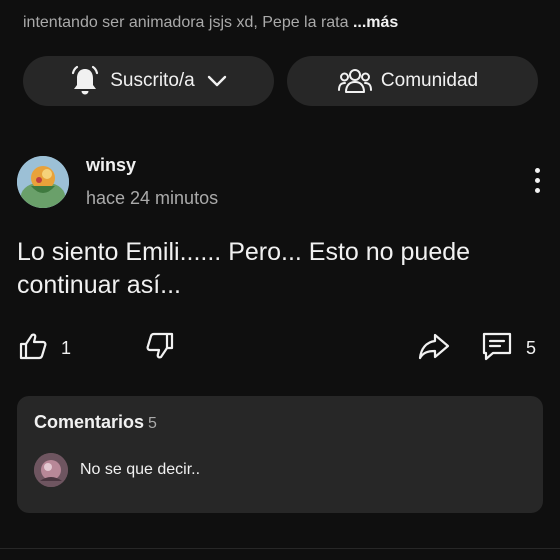 Image resolution: width=560 pixels, height=560 pixels. What do you see at coordinates (537, 182) in the screenshot?
I see `more-options-icon` at bounding box center [537, 182].